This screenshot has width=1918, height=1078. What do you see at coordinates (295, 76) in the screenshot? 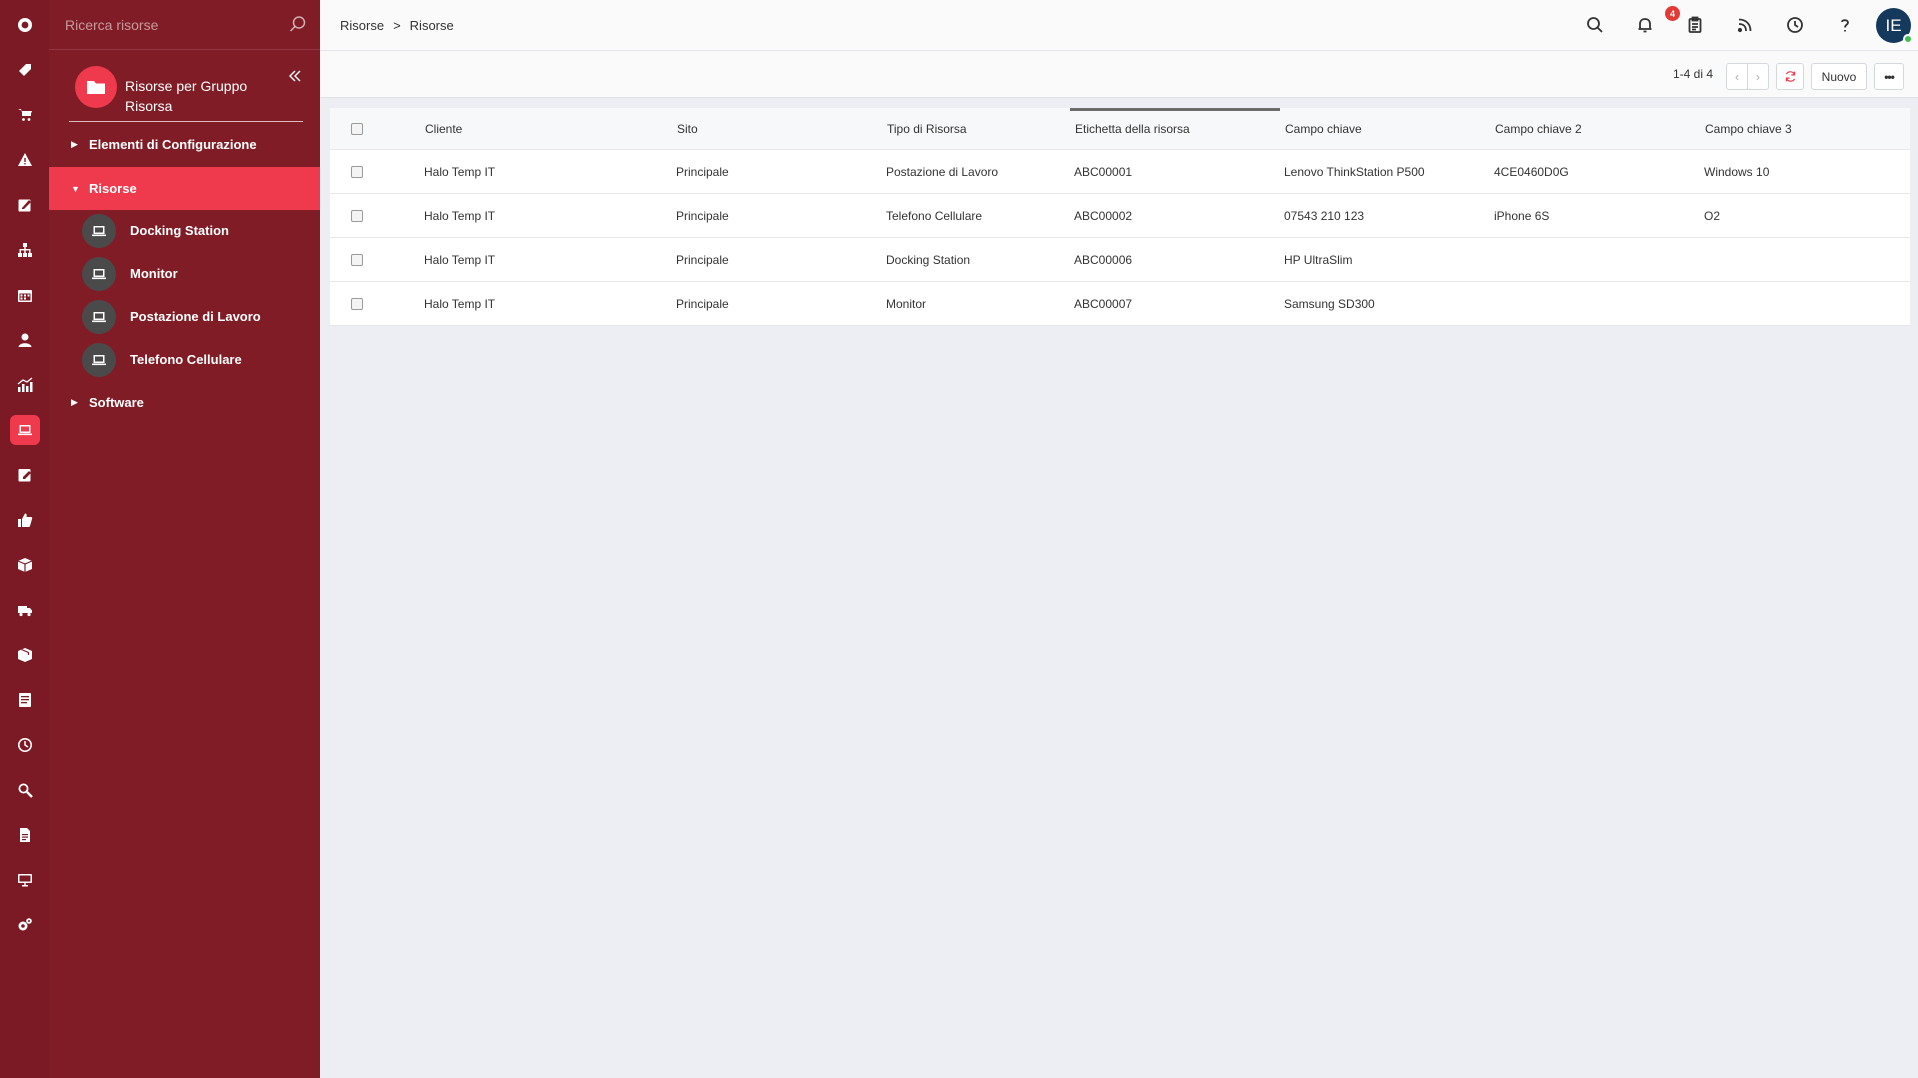
I see `collapse-panel-icon` at bounding box center [295, 76].